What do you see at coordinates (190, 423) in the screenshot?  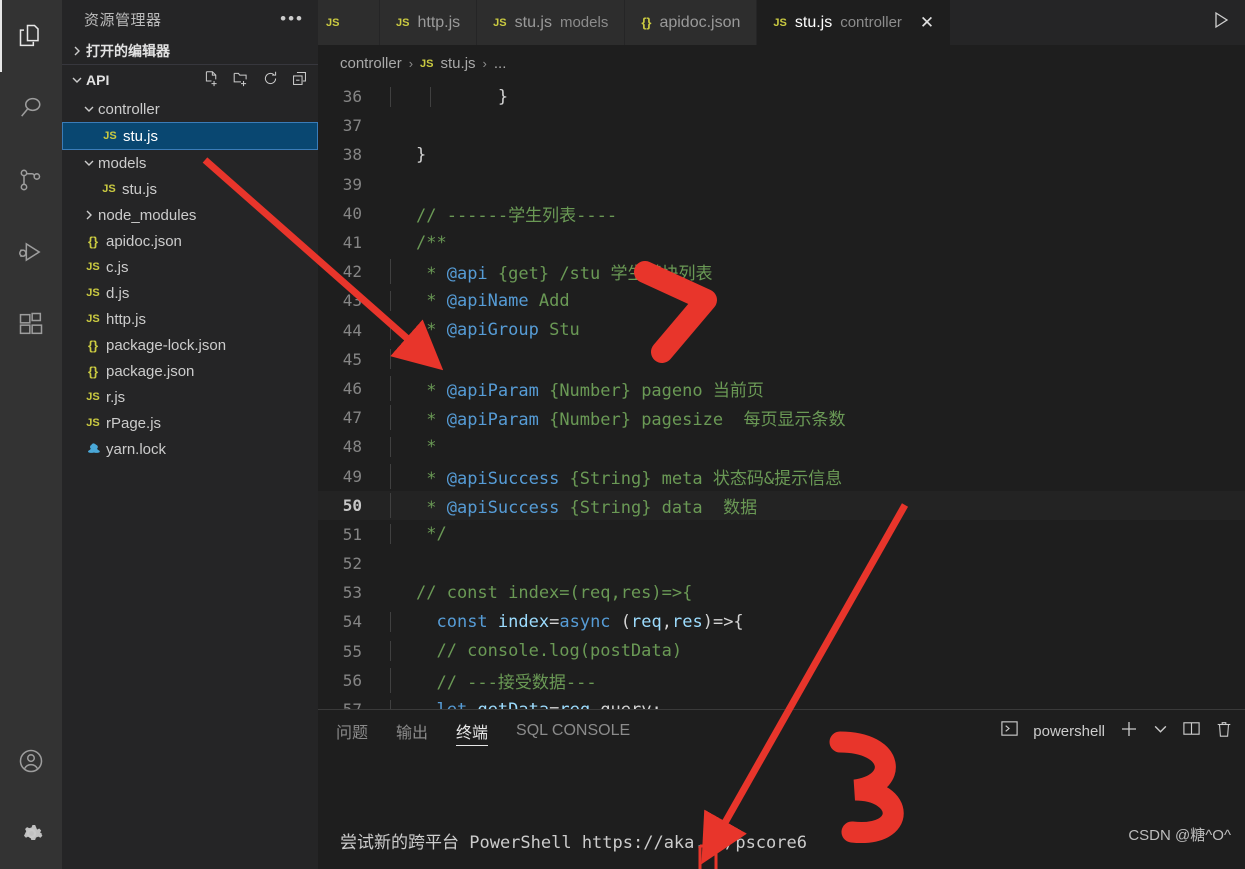 I see `tree-file-rpage-js: JS rPage.js` at bounding box center [190, 423].